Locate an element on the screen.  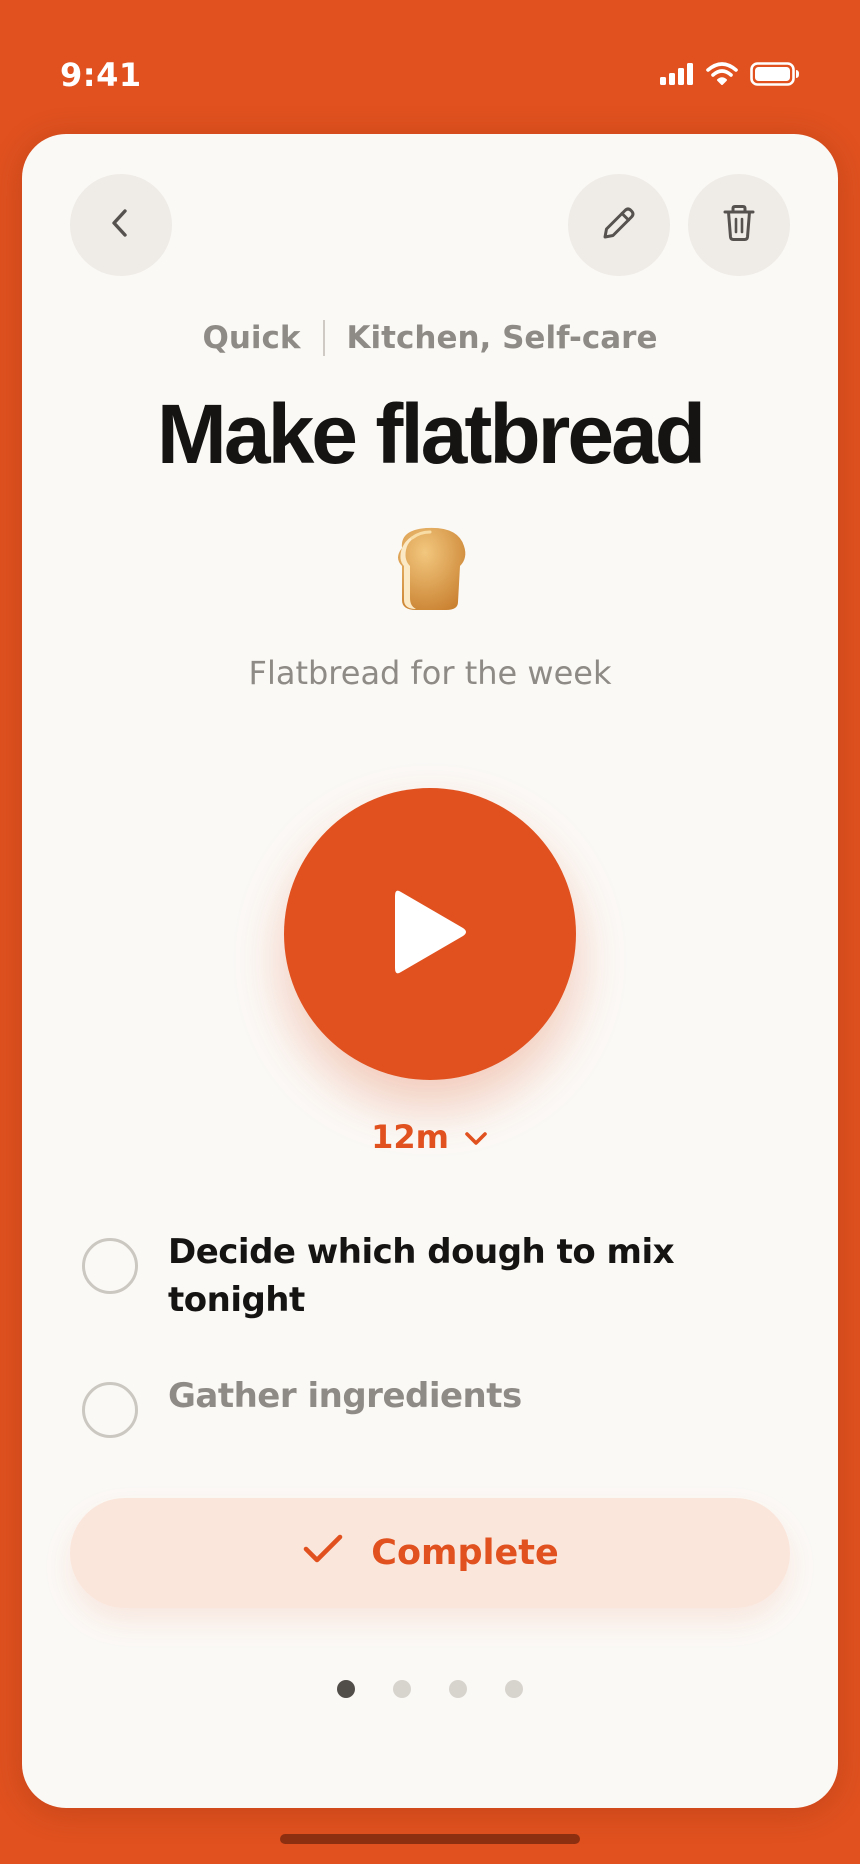
delete-button is located at coordinates (739, 225).